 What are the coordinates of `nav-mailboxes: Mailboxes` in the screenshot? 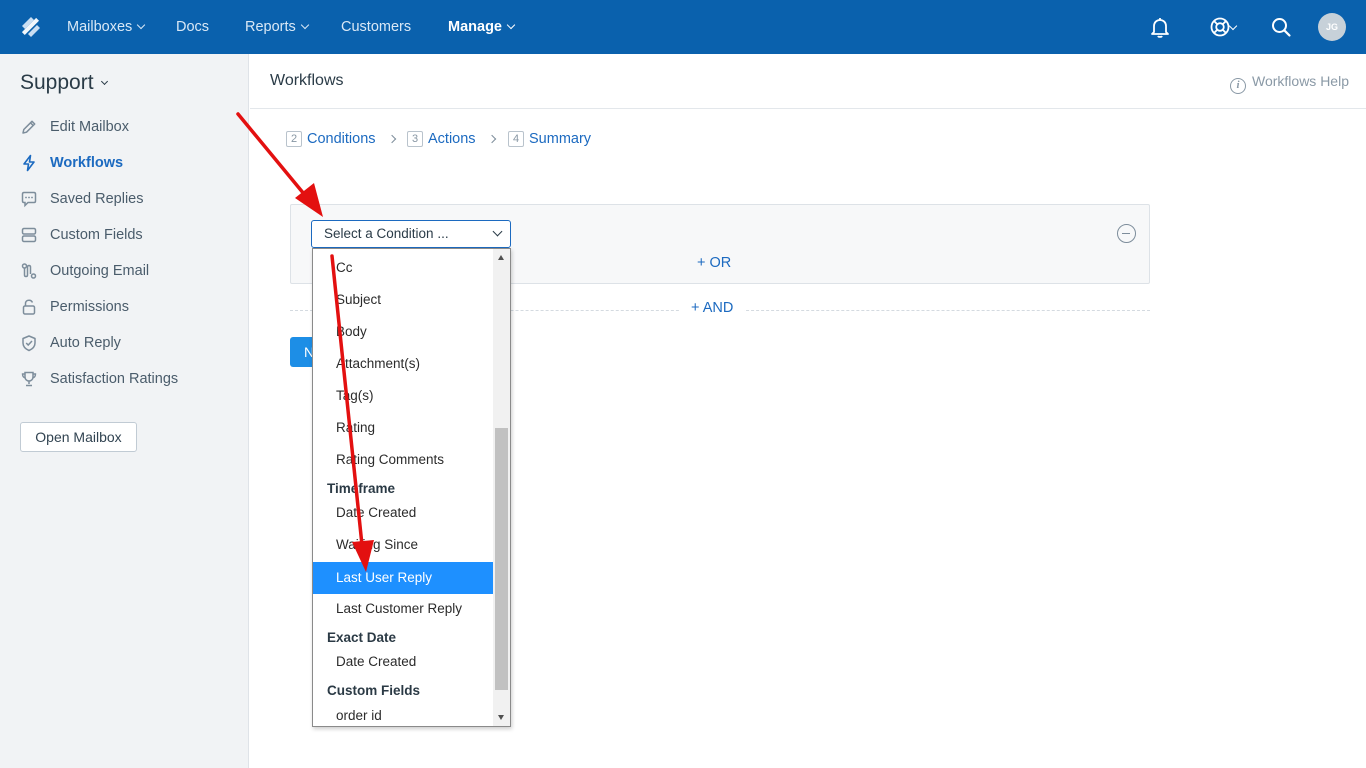 It's located at (106, 27).